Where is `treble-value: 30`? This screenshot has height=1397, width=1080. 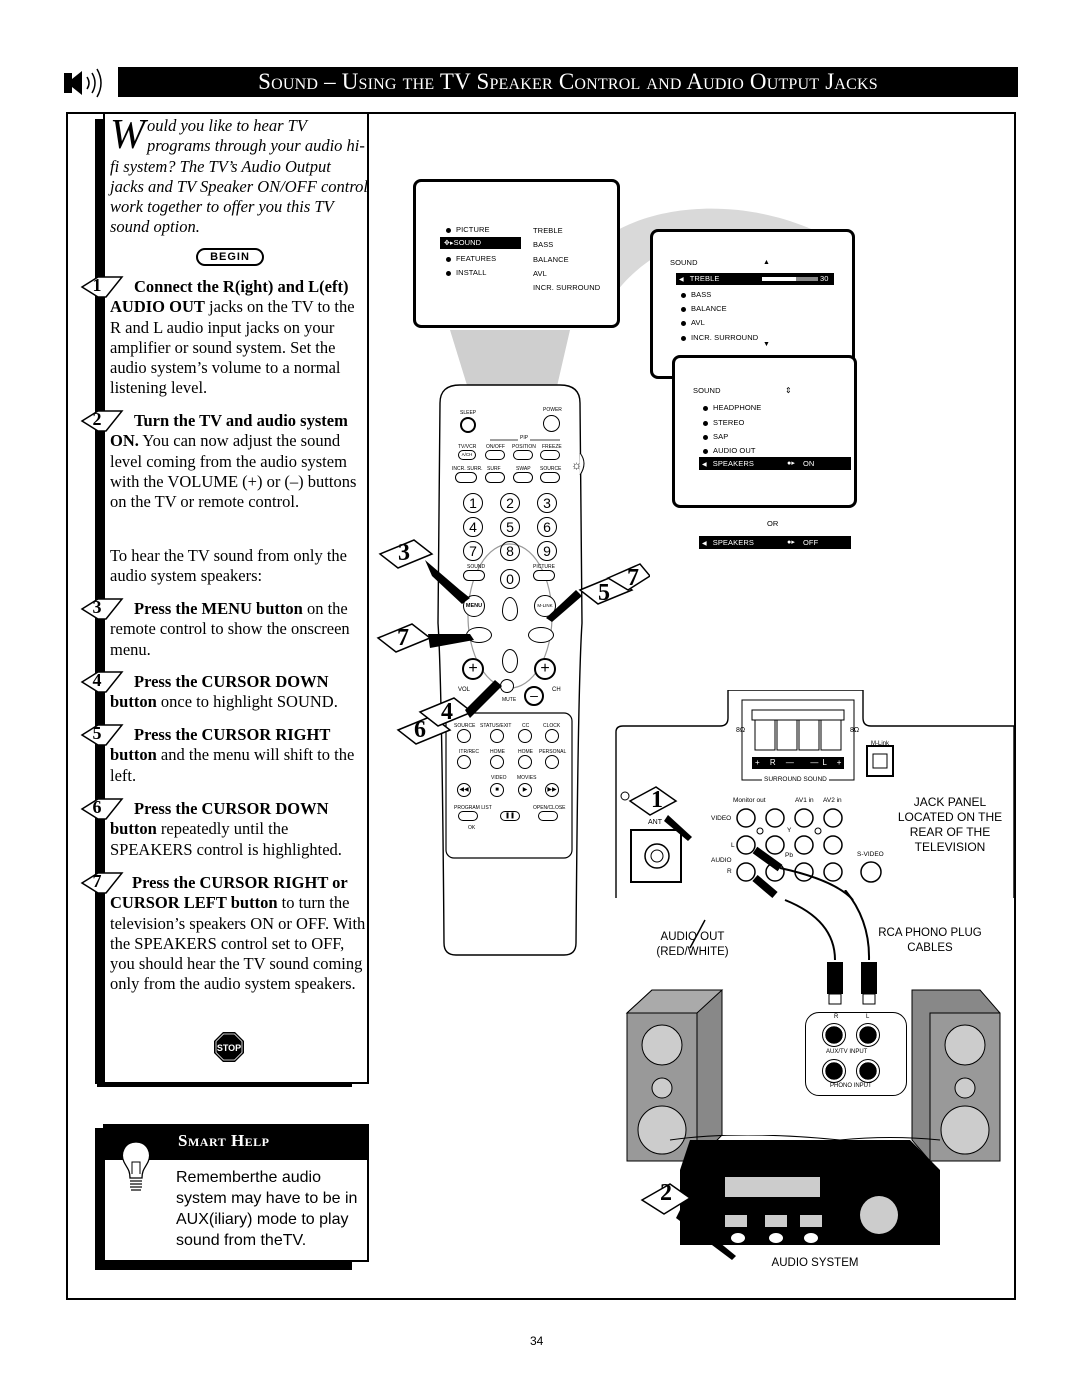
treble-value: 30 is located at coordinates (824, 278).